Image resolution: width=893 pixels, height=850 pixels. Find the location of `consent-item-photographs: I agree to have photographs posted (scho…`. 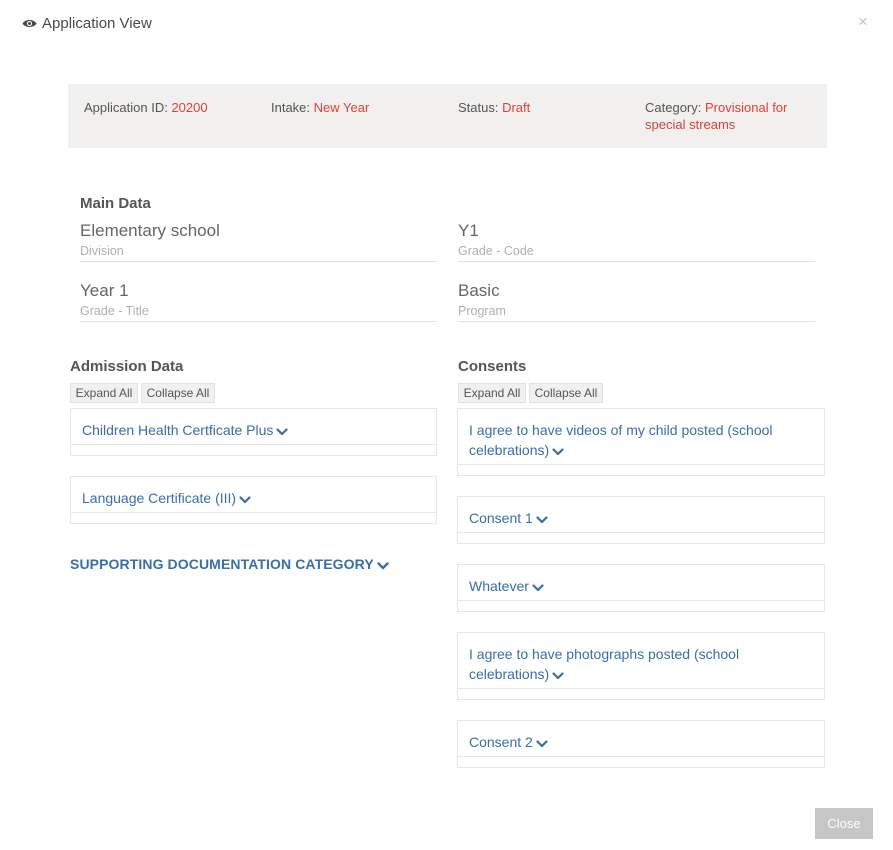

consent-item-photographs: I agree to have photographs posted (scho… is located at coordinates (641, 666).